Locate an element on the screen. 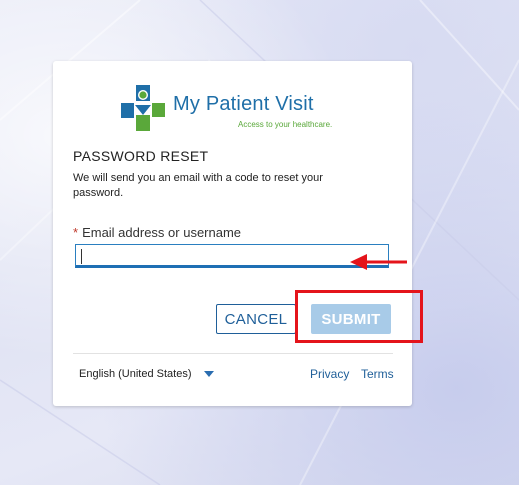  chevron-down-icon is located at coordinates (208, 374).